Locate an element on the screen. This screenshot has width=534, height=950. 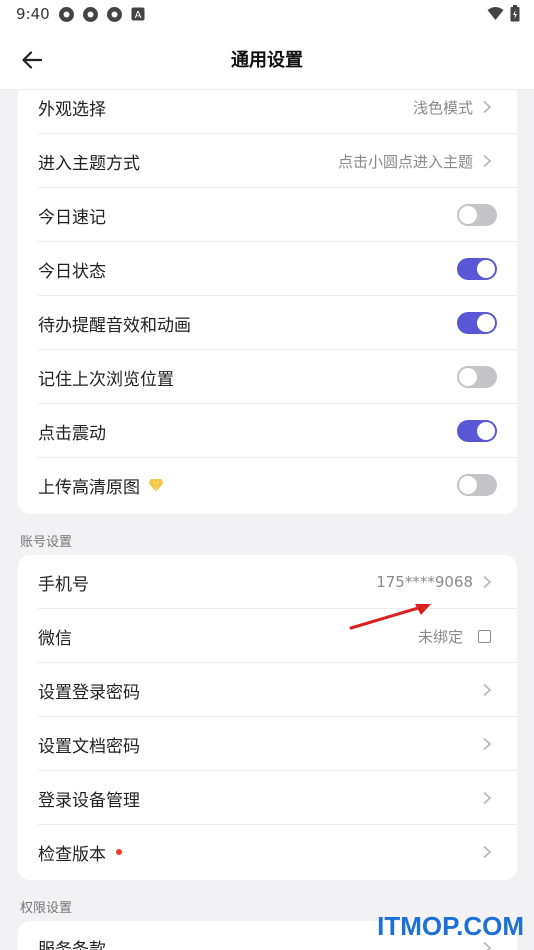
status-bar: 9:40 A is located at coordinates (267, 14).